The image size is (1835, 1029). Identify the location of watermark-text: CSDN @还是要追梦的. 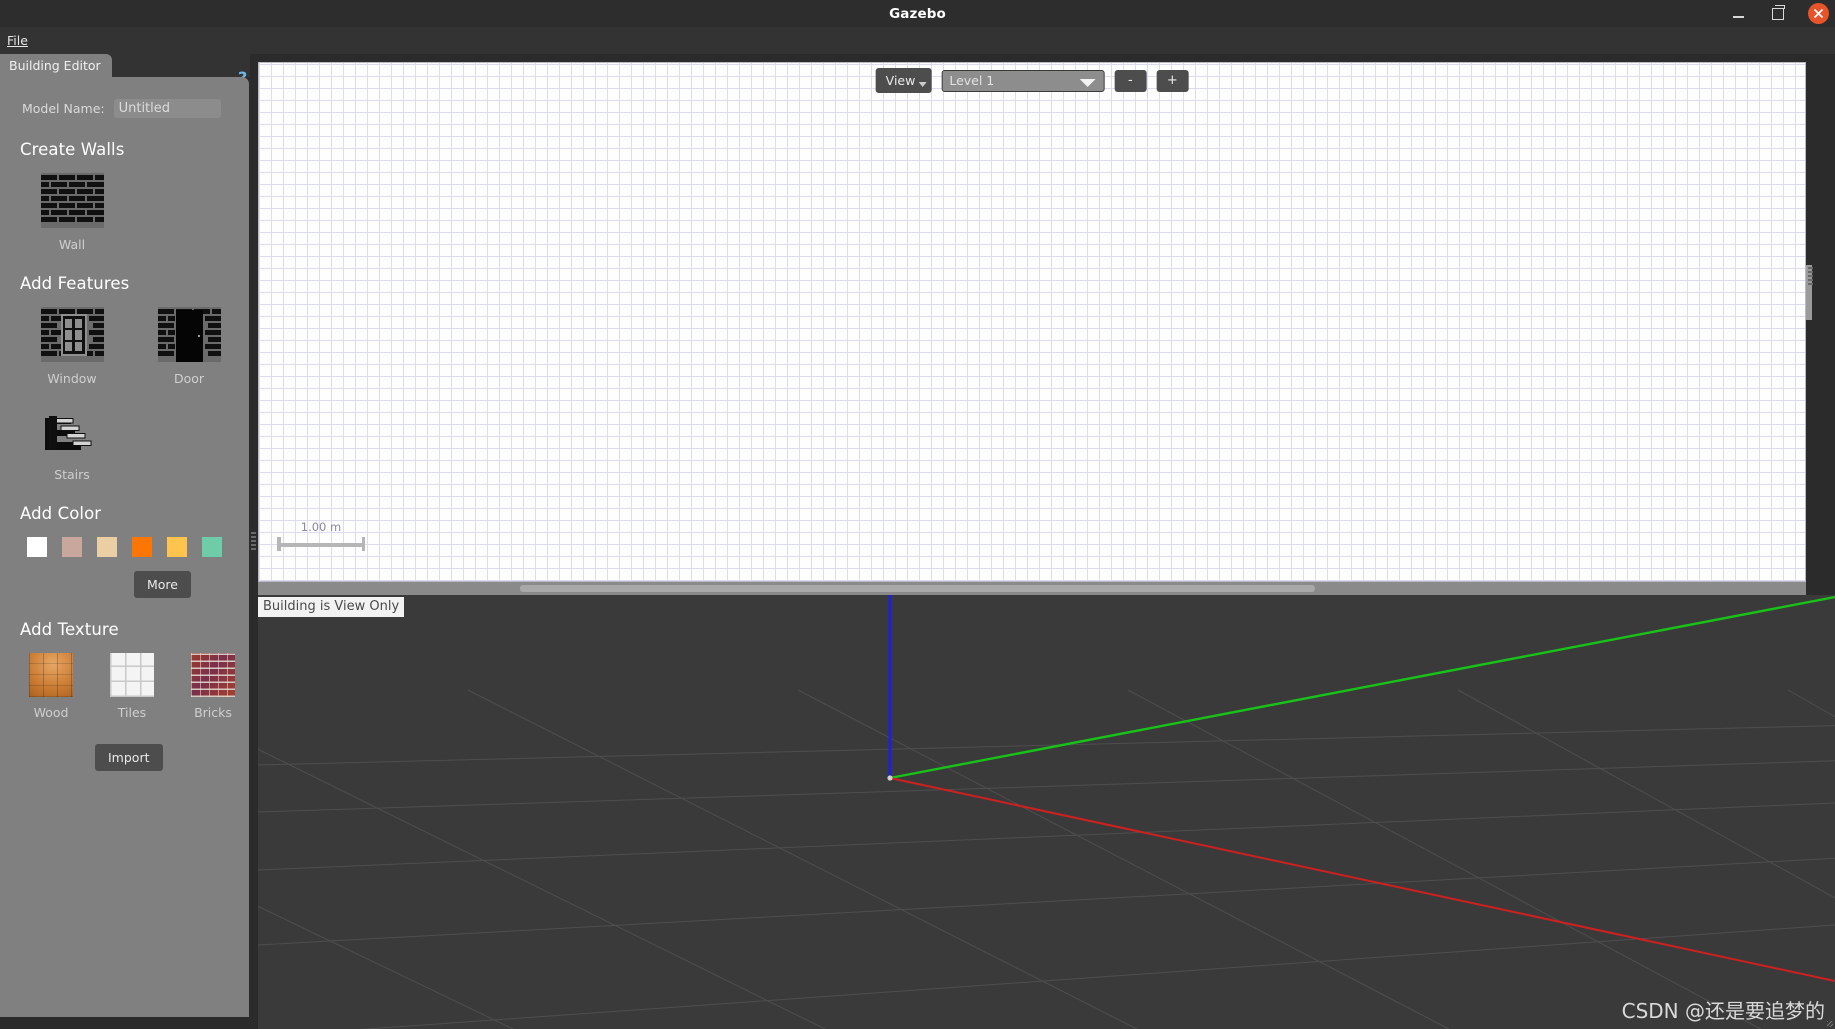
(1723, 1011).